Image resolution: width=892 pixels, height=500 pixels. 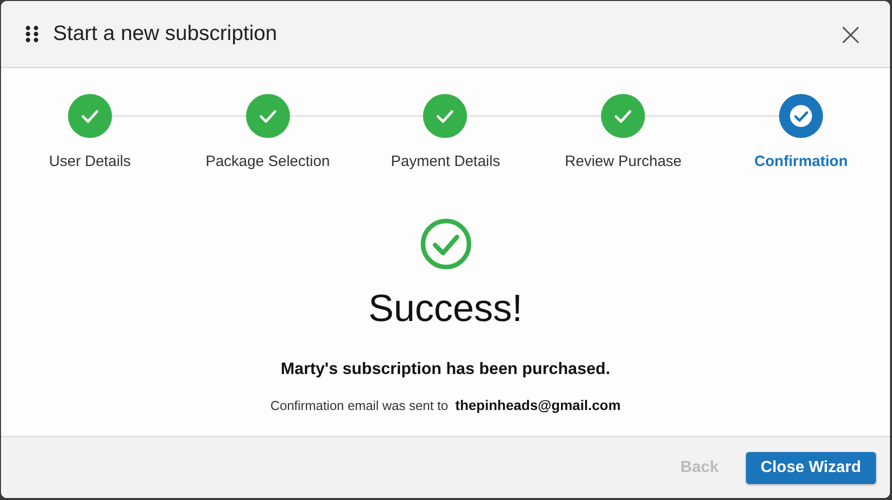 I want to click on step-label: Review Purchase, so click(x=623, y=161).